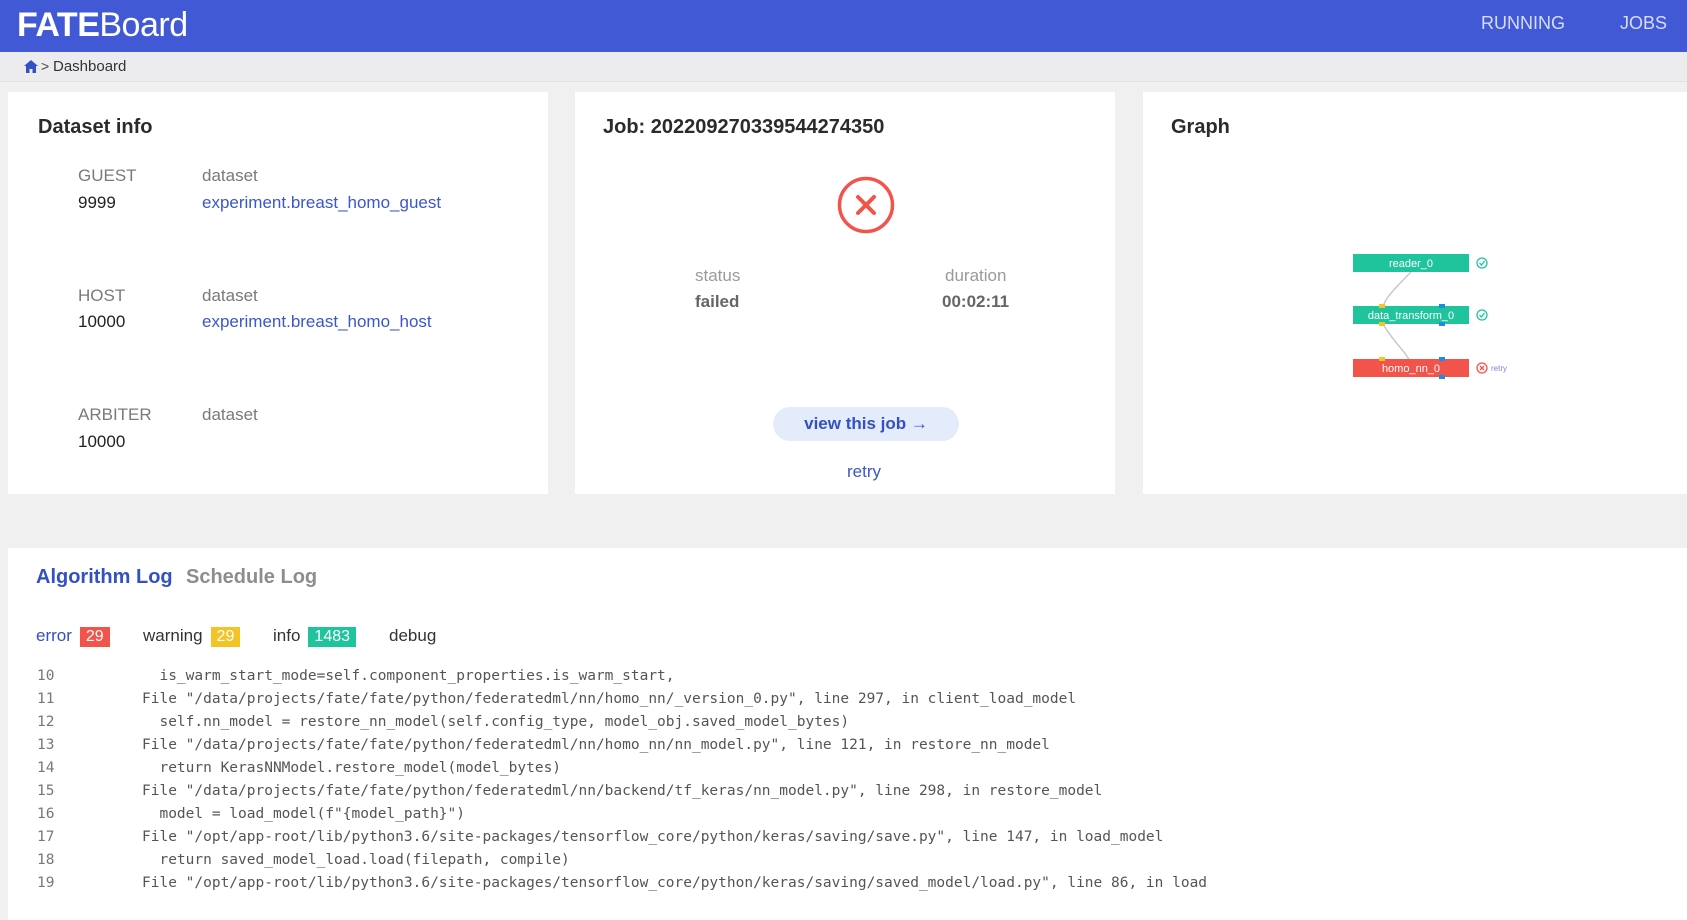 The image size is (1687, 920). Describe the element at coordinates (31, 66) in the screenshot. I see `home-icon` at that location.